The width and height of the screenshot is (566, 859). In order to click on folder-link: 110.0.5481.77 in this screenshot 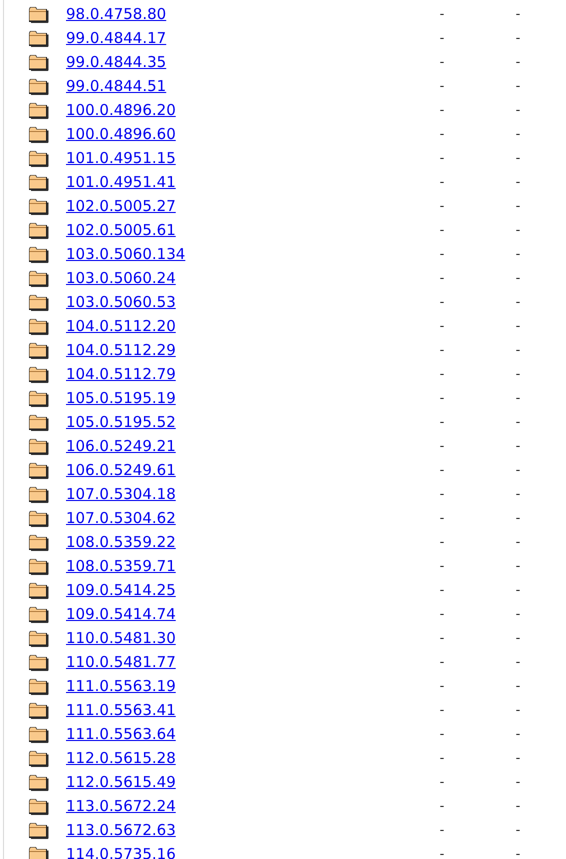, I will do `click(251, 662)`.